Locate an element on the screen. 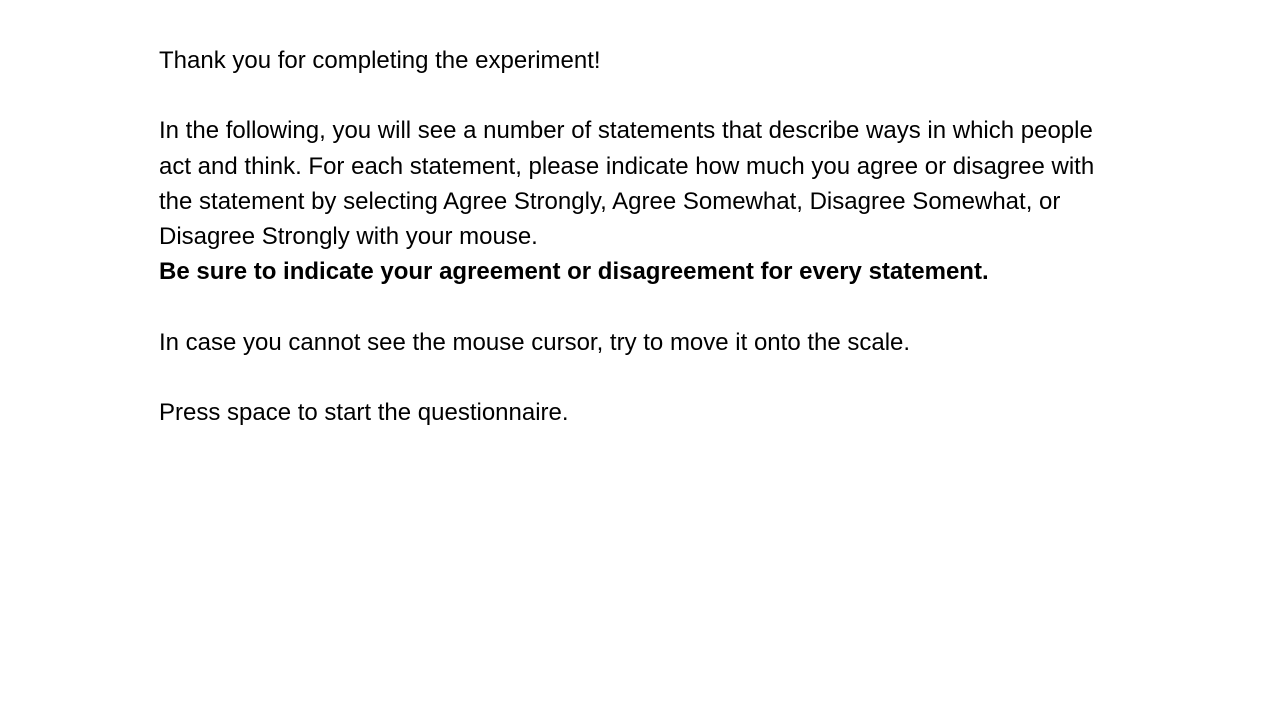 This screenshot has height=720, width=1280. thanks-message: Thank you for completing the experiment! is located at coordinates (380, 60).